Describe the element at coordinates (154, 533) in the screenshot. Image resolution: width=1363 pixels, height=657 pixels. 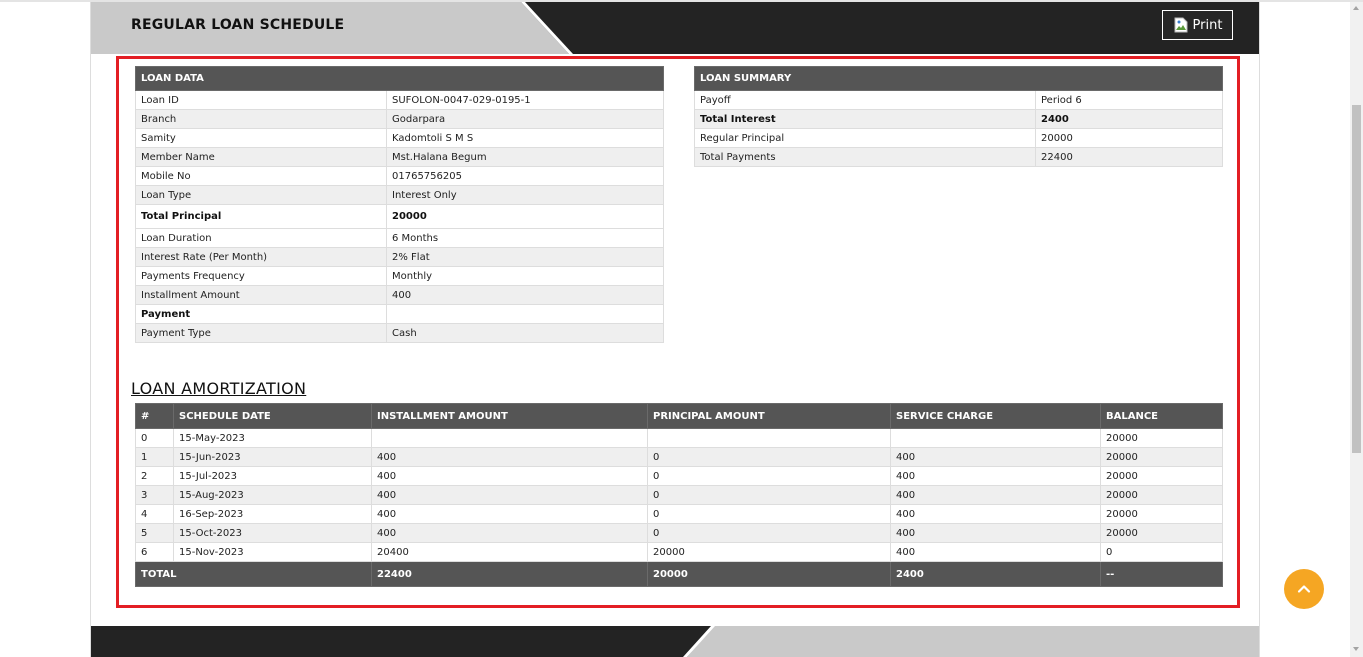
I see `cell-index: 5` at that location.